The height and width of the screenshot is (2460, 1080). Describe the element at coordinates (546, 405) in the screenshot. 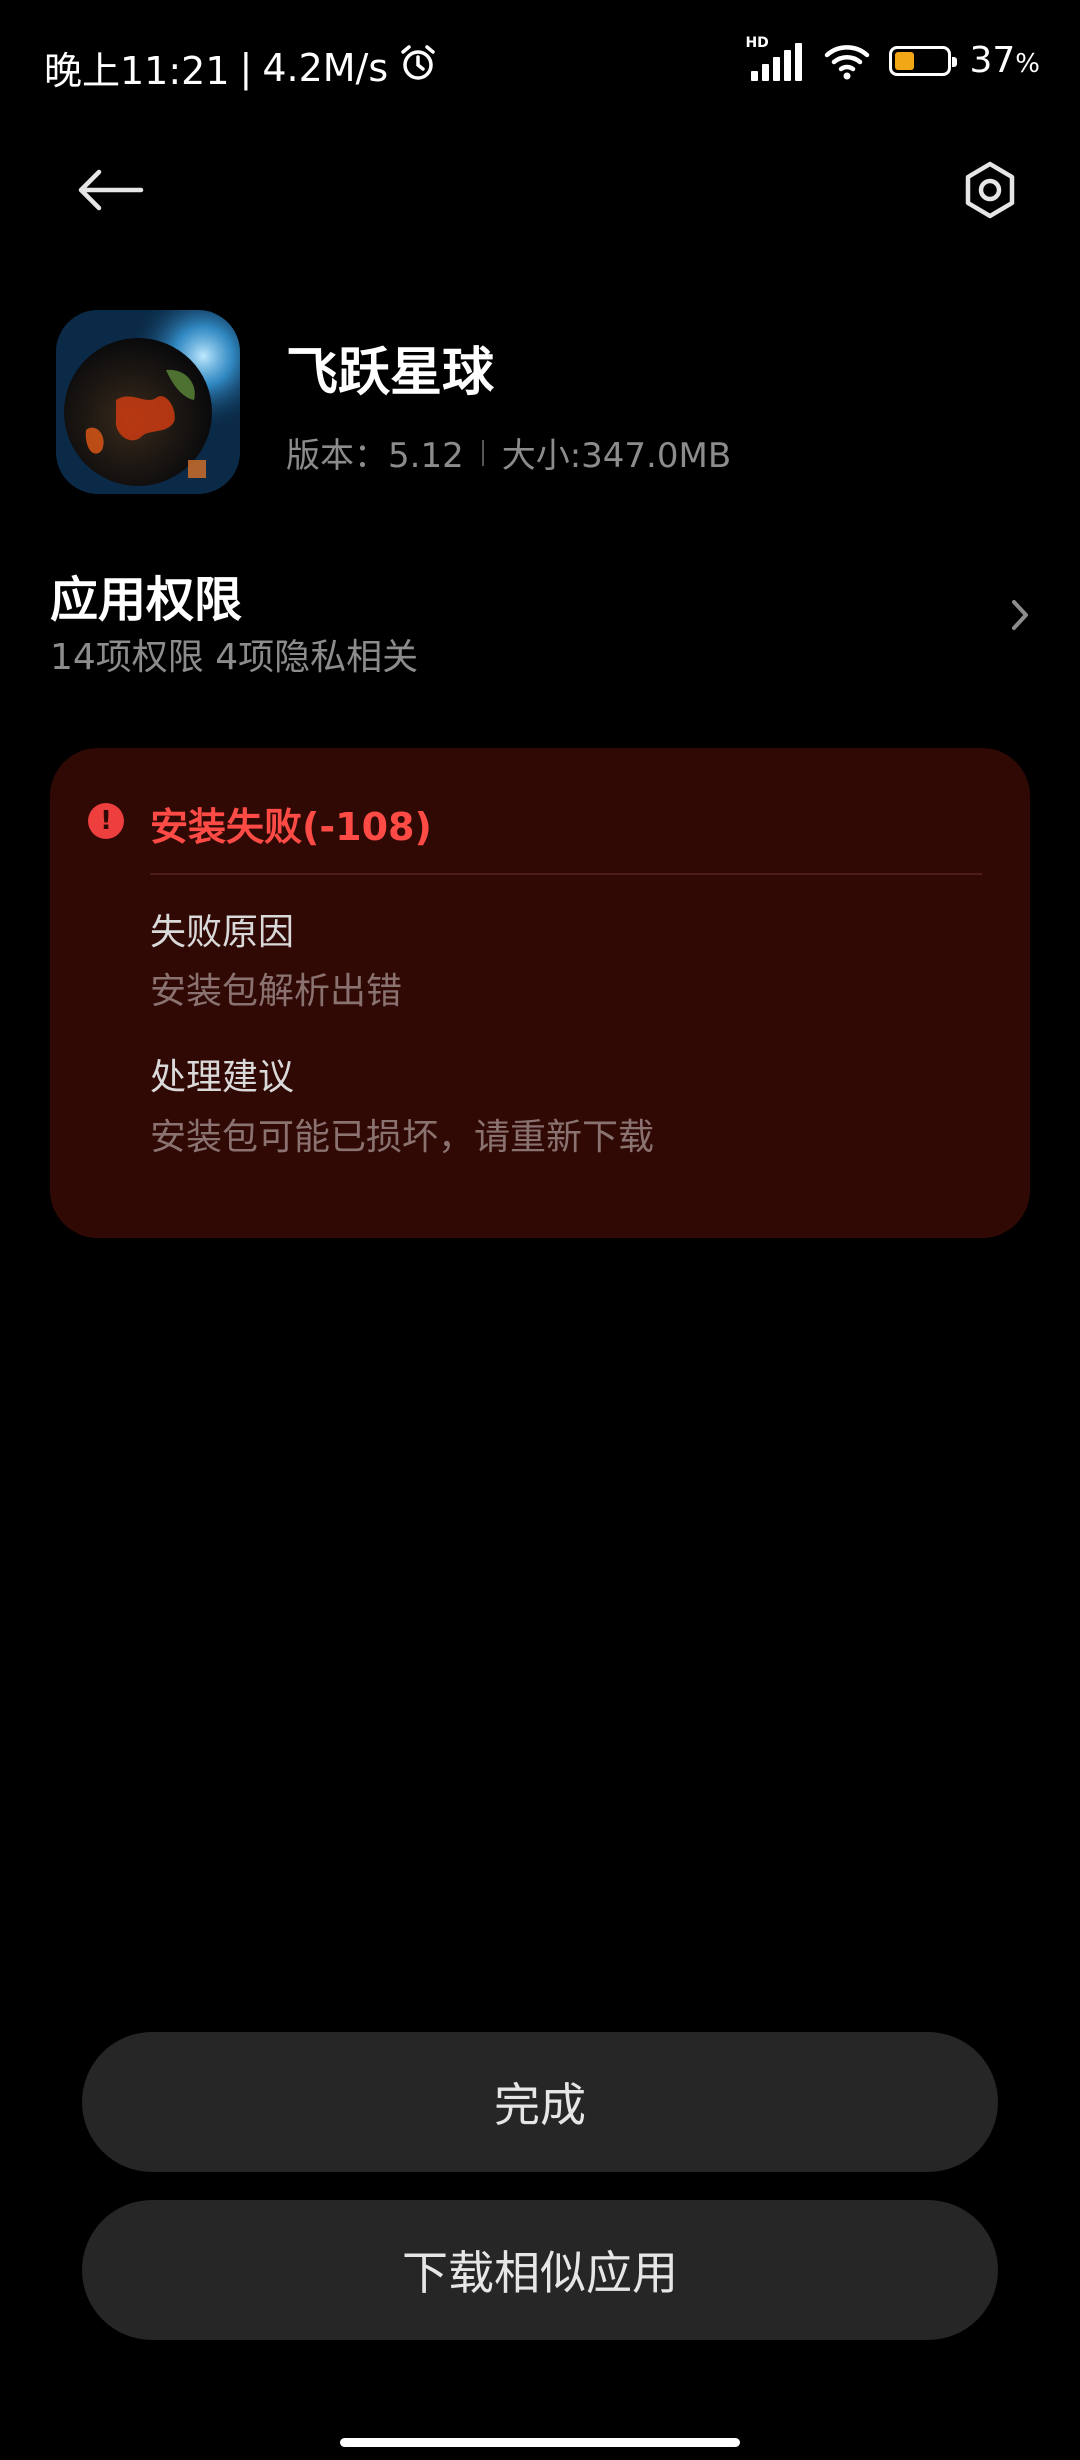

I see `app-info: 飞跃星球 版本：5.12 大小:347.0MB` at that location.